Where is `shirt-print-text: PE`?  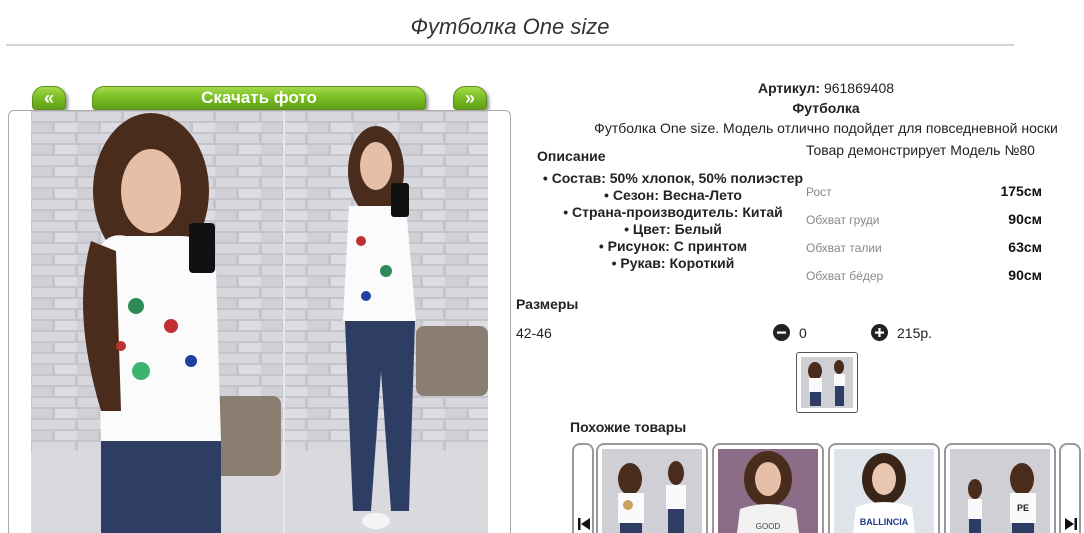
shirt-print-text: PE is located at coordinates (1023, 508).